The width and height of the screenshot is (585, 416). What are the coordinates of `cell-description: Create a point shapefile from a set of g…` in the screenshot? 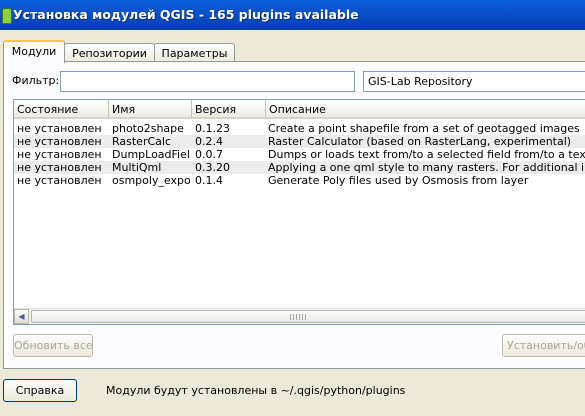 It's located at (424, 128).